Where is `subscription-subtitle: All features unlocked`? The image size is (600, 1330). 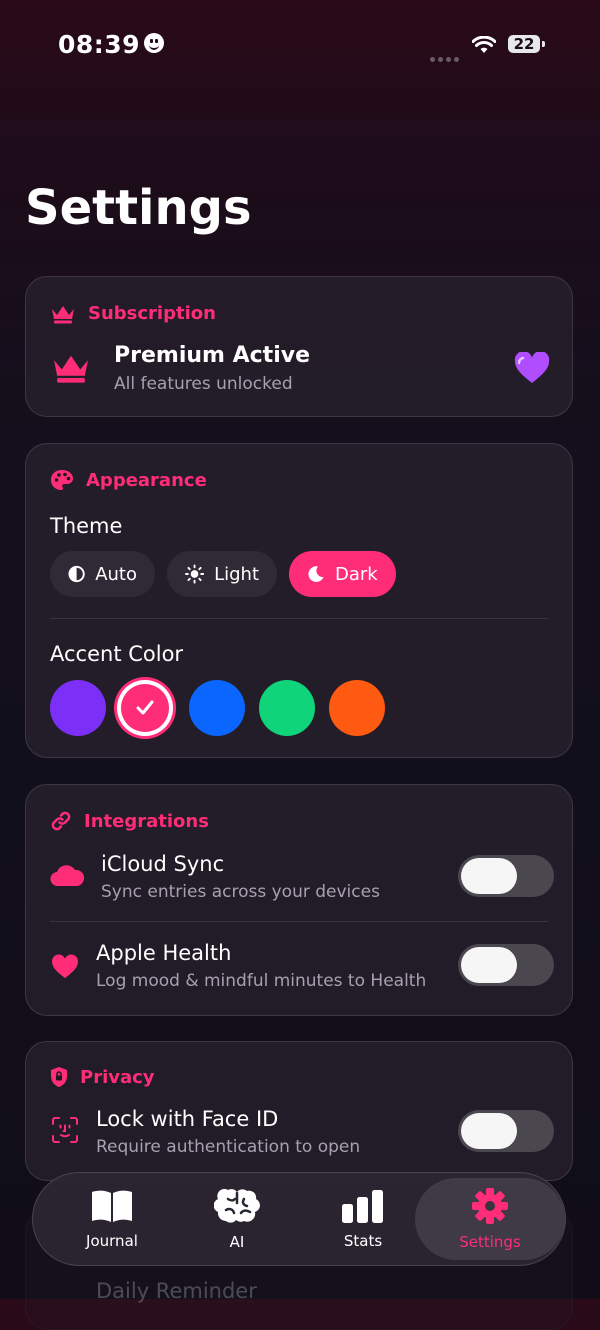 subscription-subtitle: All features unlocked is located at coordinates (203, 384).